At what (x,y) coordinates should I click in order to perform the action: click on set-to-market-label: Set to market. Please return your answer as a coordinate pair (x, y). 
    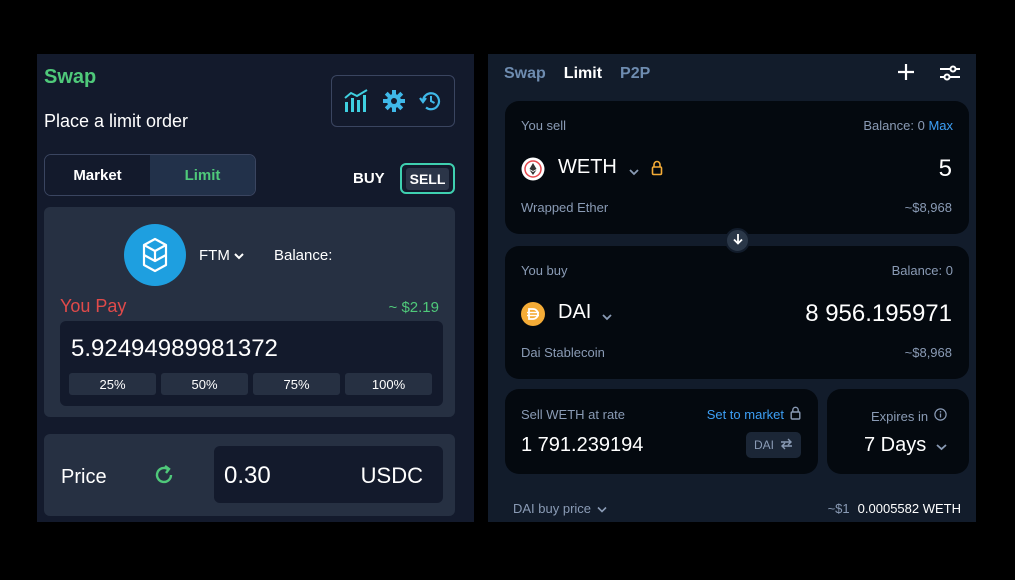
    Looking at the image, I should click on (745, 414).